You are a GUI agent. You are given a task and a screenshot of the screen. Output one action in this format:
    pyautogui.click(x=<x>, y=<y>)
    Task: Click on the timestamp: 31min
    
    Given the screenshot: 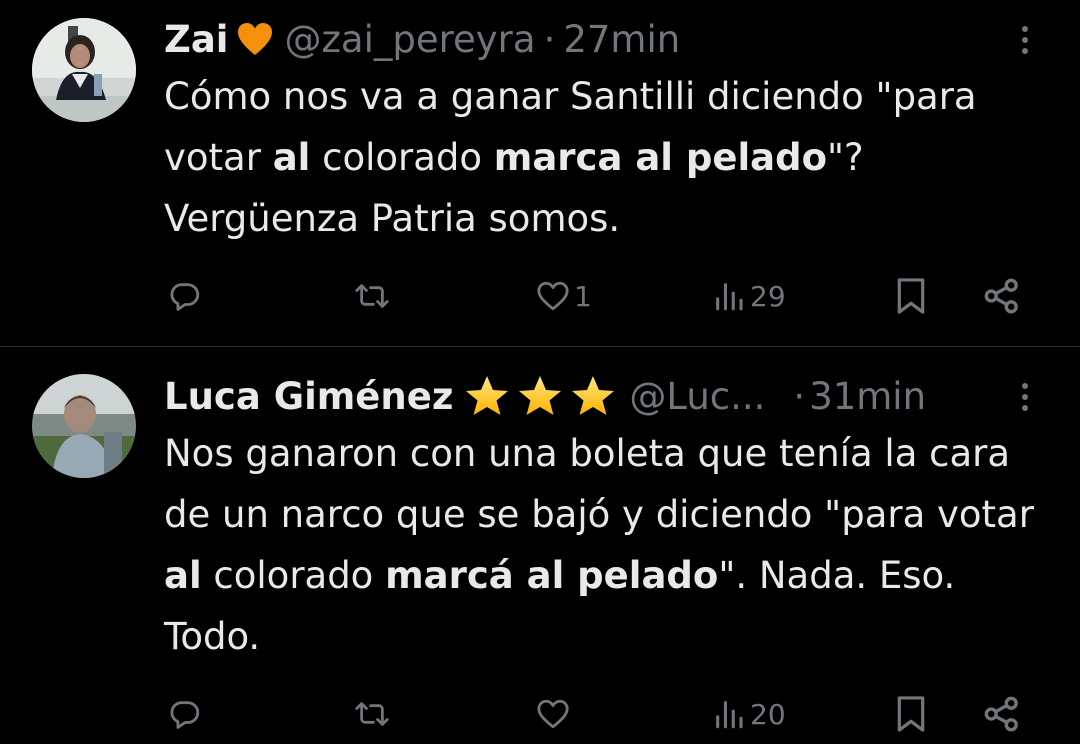 What is the action you would take?
    pyautogui.click(x=867, y=396)
    